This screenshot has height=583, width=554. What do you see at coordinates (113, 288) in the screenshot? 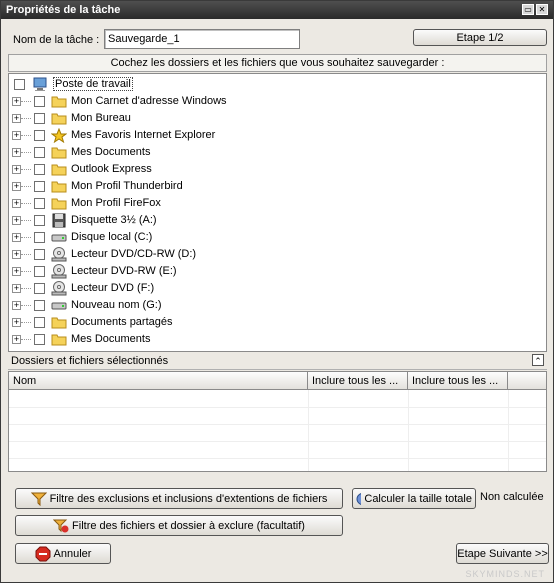
I see `tree-item-label: Lecteur DVD (F:)` at bounding box center [113, 288].